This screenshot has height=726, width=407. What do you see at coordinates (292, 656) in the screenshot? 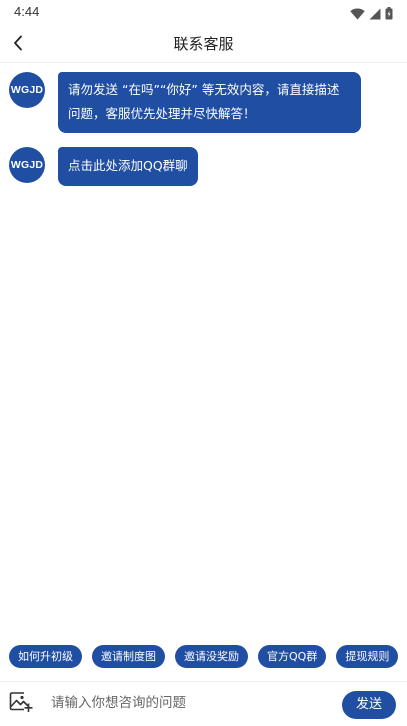
I see `quick-reply-official-qq: 官方QQ群` at bounding box center [292, 656].